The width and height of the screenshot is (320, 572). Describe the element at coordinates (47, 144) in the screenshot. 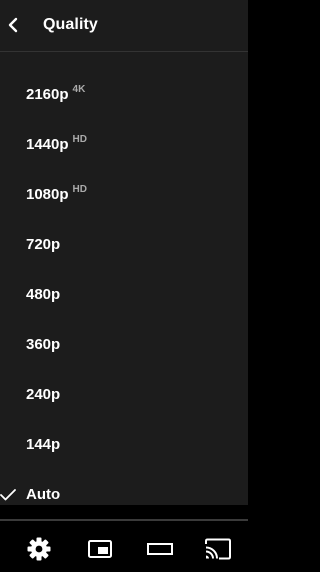

I see `quality-option-label: 1440p` at that location.